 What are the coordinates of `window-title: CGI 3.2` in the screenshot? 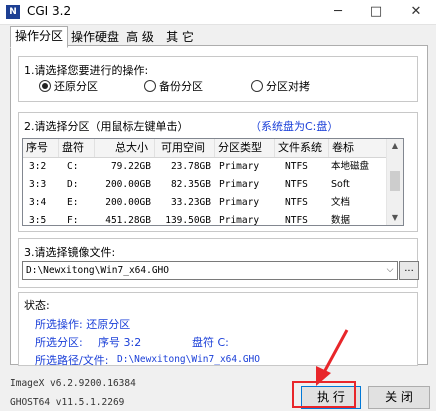 It's located at (49, 11).